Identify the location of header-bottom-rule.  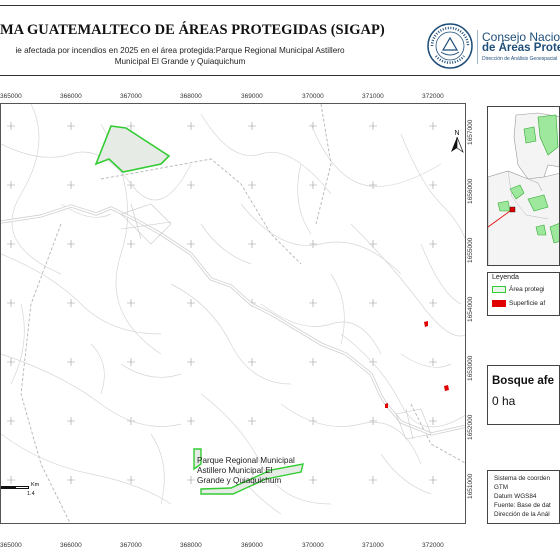
(280, 75).